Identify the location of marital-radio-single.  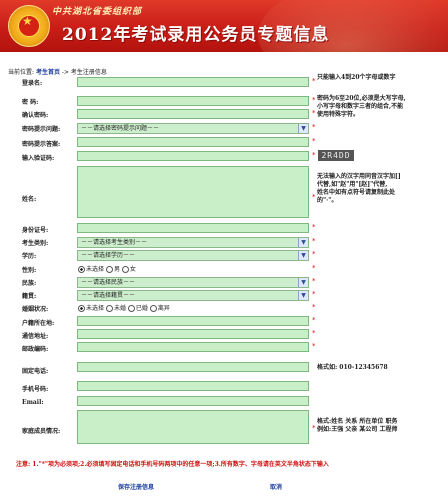
(109, 308).